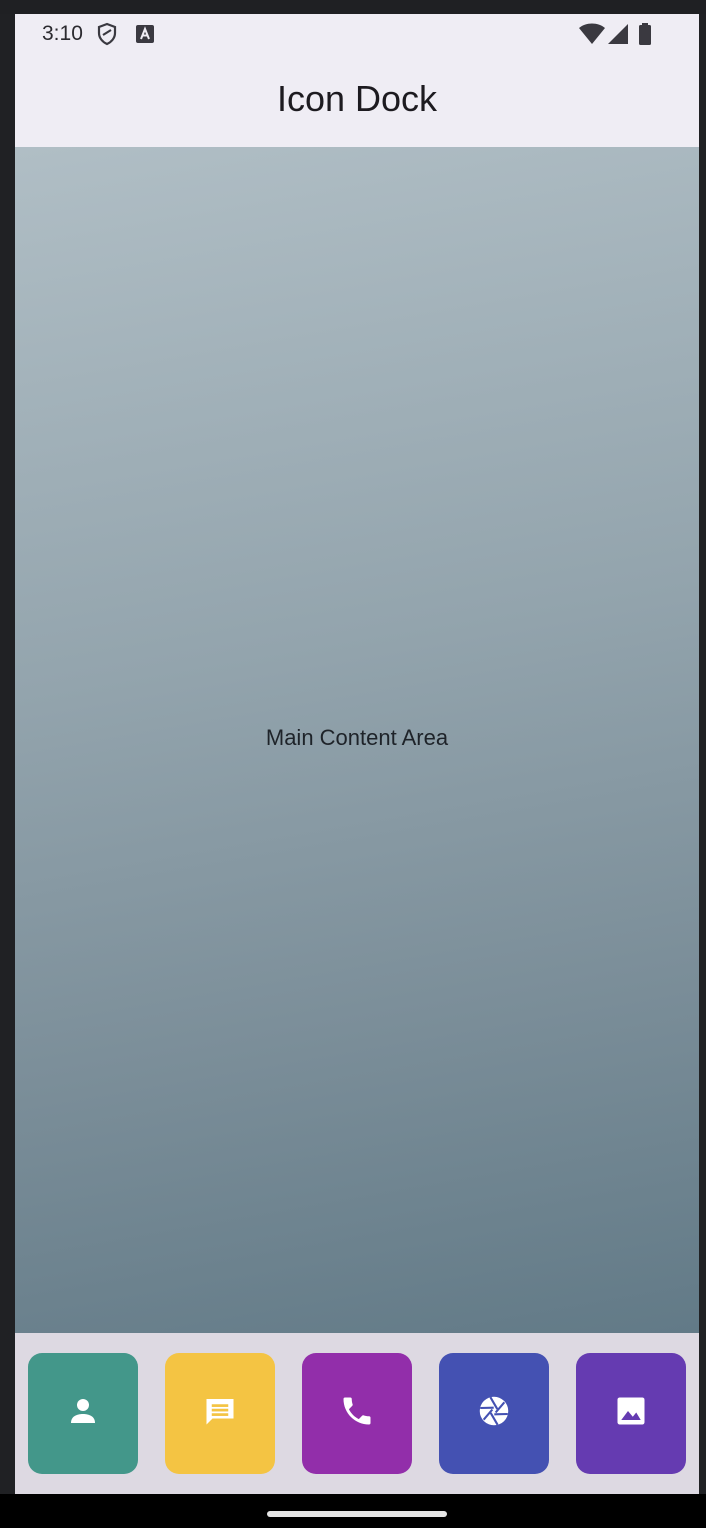 The width and height of the screenshot is (706, 1528). I want to click on person-icon, so click(83, 1413).